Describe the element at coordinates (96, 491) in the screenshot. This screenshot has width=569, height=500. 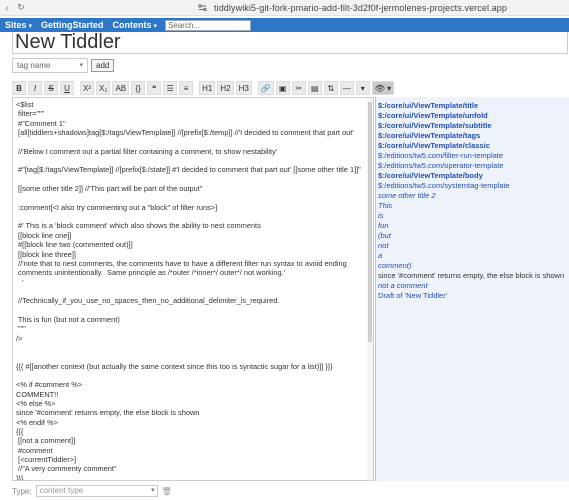
I see `content-type-input: content type ▾` at that location.